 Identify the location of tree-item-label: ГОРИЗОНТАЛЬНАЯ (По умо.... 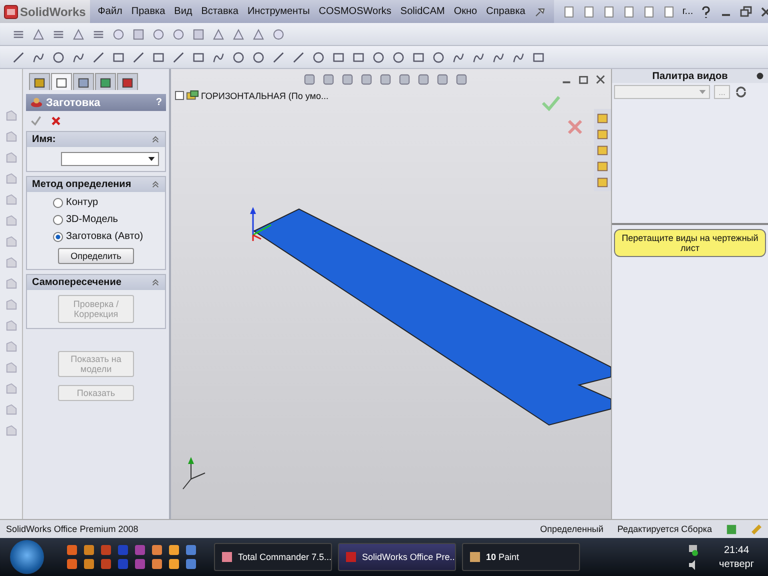
(264, 95).